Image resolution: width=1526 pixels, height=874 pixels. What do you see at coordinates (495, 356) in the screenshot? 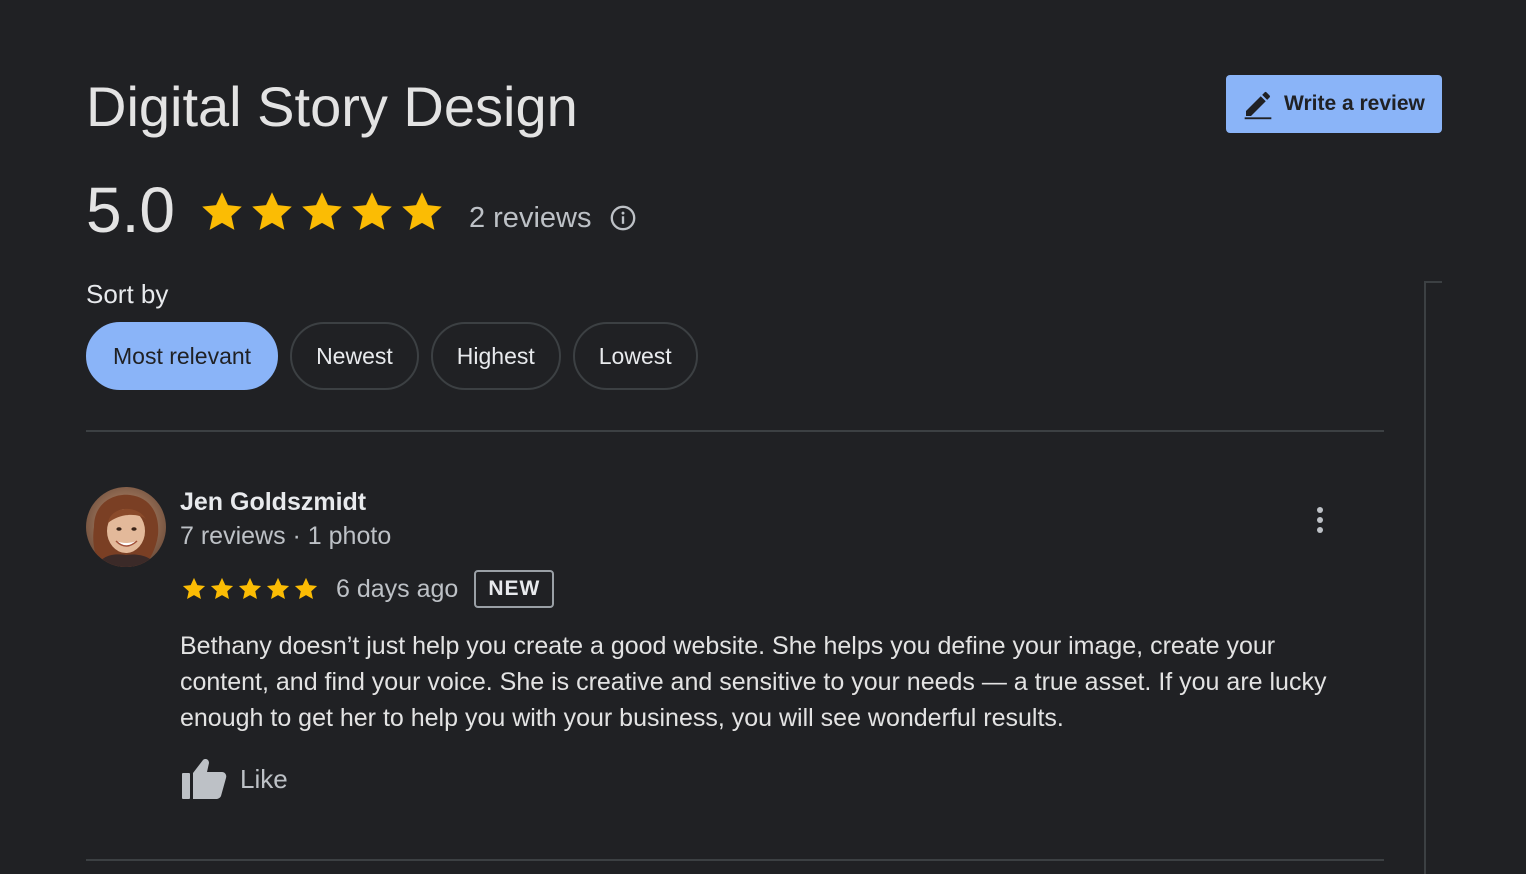
I see `sort-chip-highest: Highest` at bounding box center [495, 356].